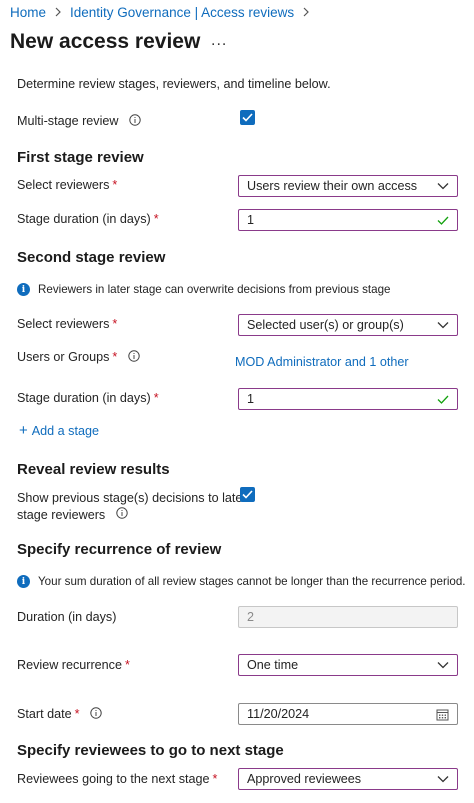 This screenshot has height=803, width=474. Describe the element at coordinates (348, 186) in the screenshot. I see `first-stage-reviewers-dropdown: Users review their own access` at that location.